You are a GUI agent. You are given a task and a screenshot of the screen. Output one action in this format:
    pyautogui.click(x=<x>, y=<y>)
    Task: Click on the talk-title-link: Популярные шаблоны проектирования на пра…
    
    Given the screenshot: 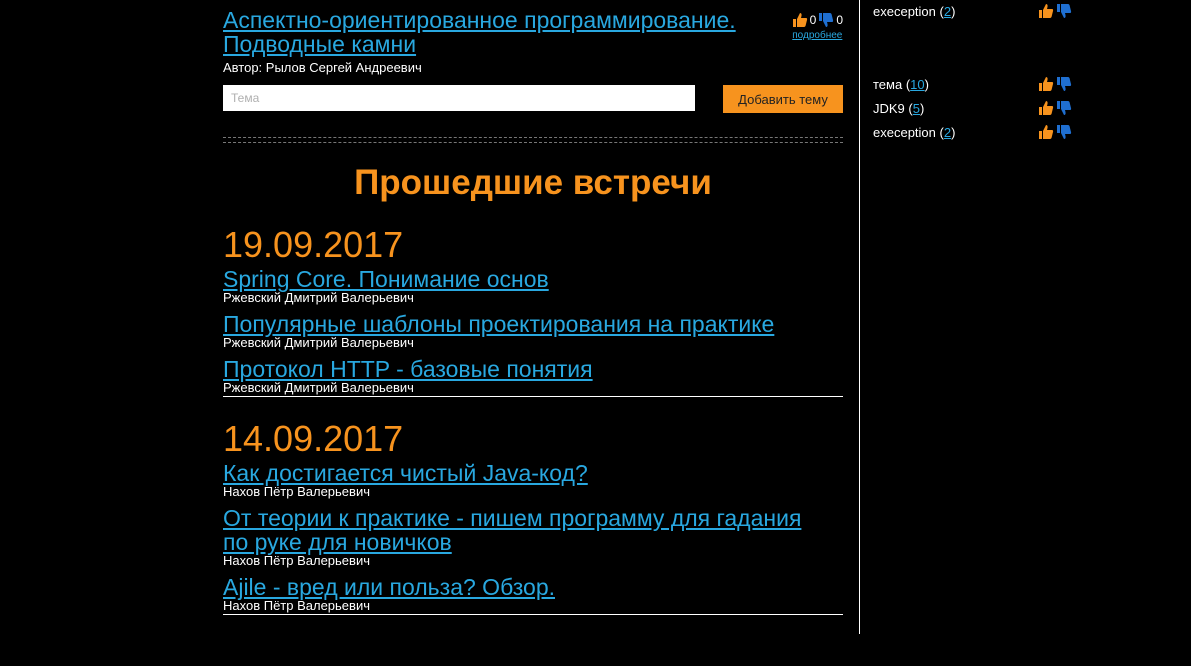 What is the action you would take?
    pyautogui.click(x=533, y=324)
    